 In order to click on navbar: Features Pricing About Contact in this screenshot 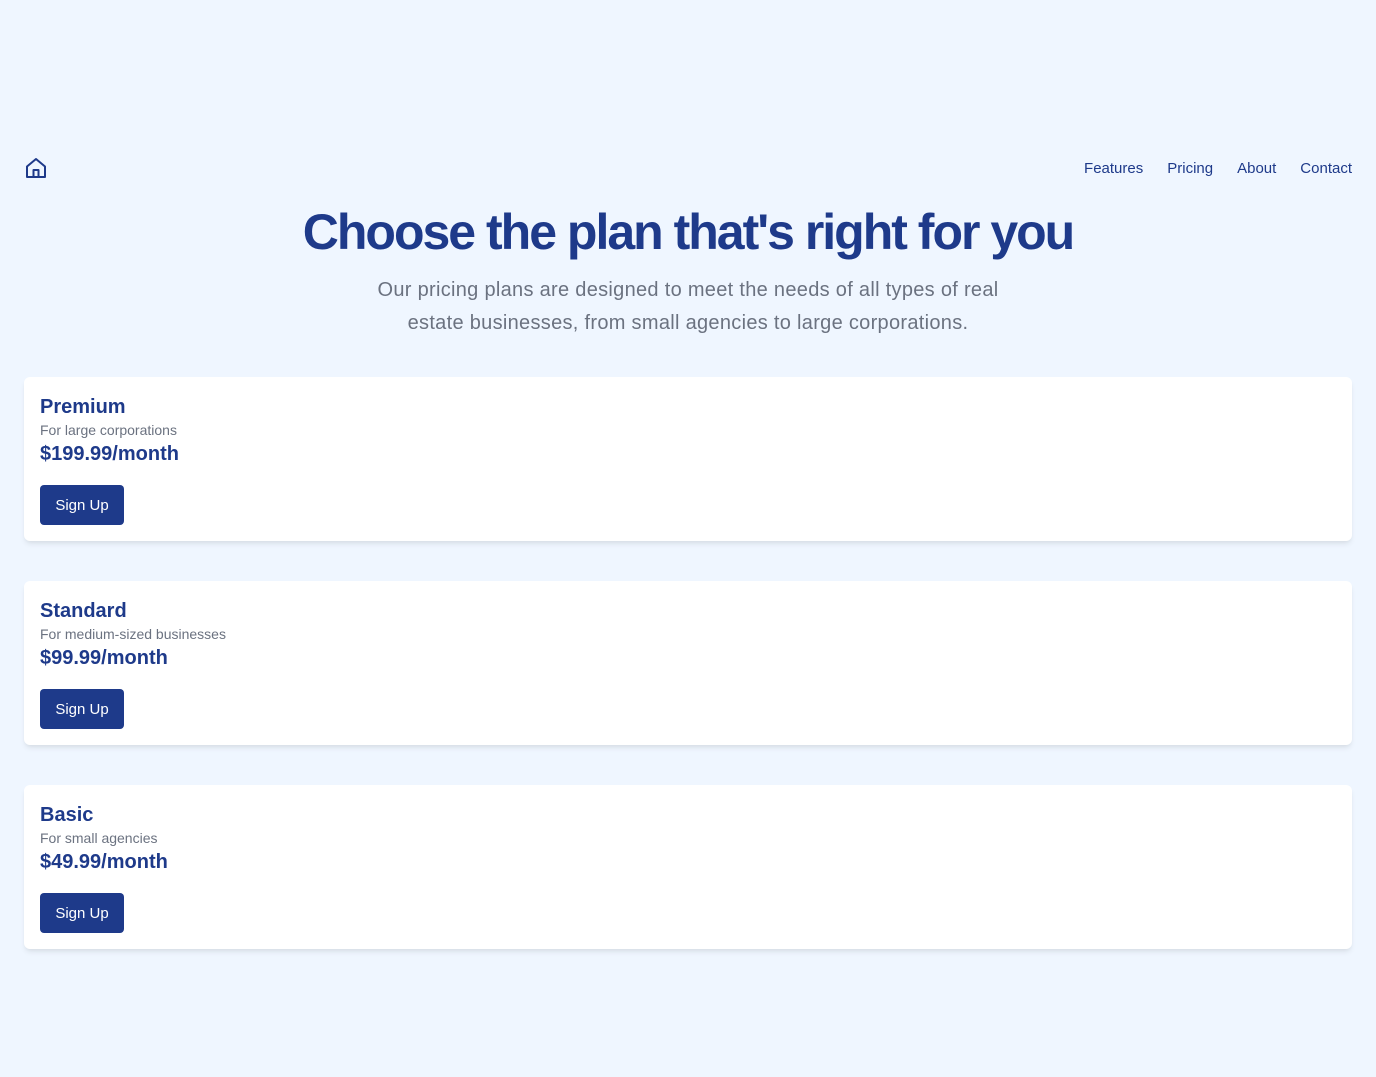, I will do `click(688, 168)`.